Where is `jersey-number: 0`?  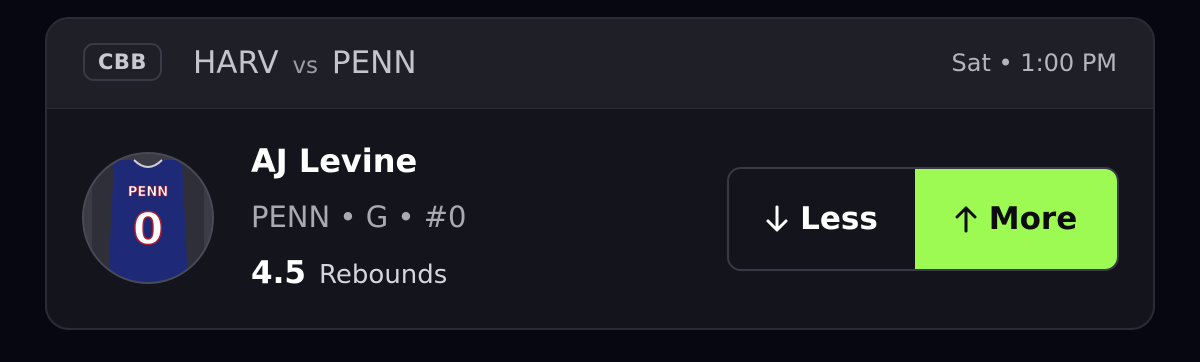
jersey-number: 0 is located at coordinates (148, 229).